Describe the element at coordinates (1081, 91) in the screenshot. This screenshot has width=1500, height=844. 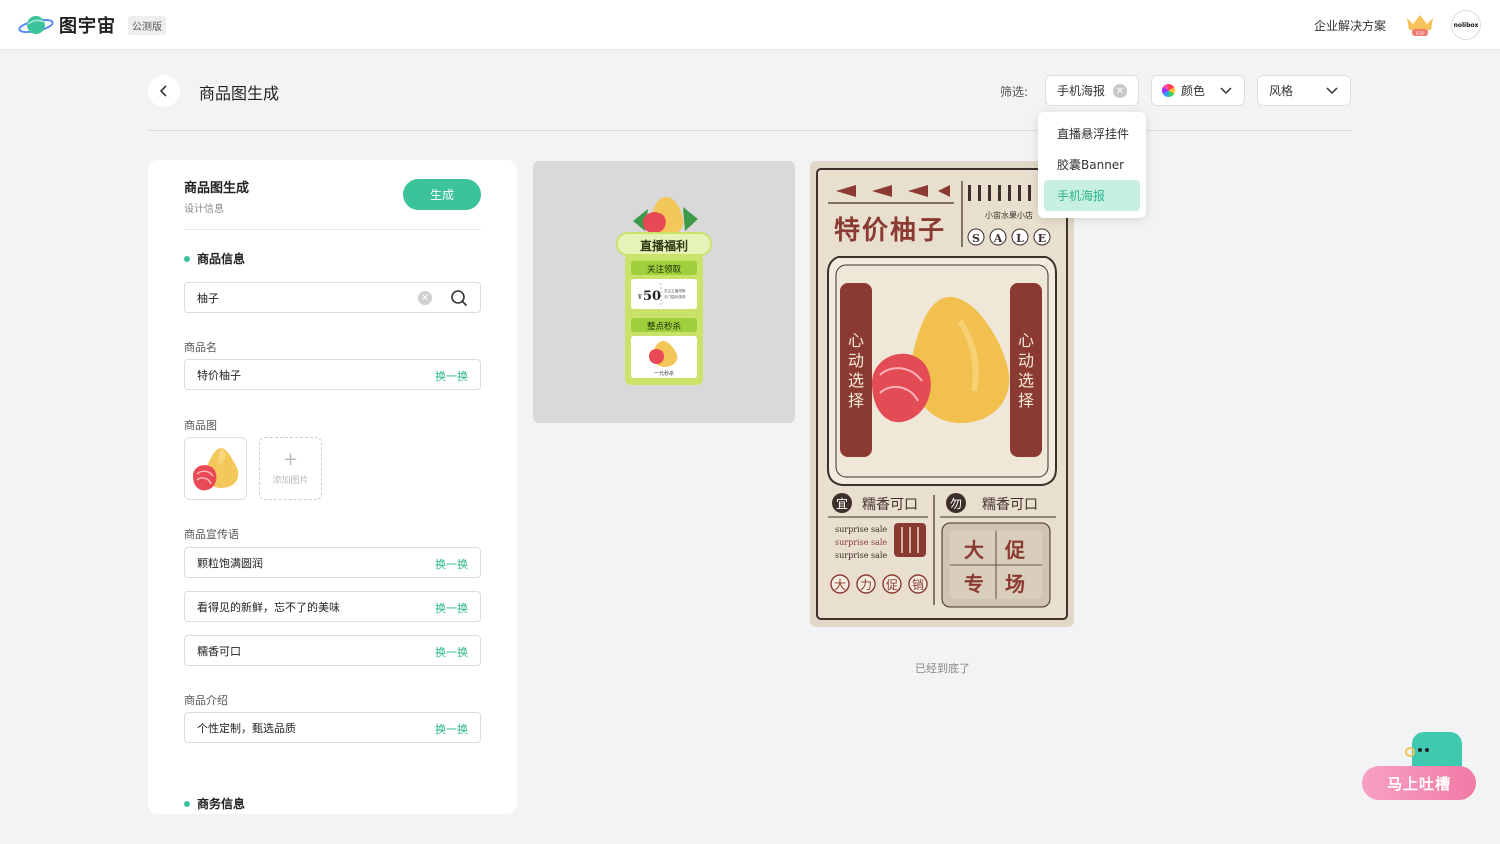
I see `filter-type-value: 手机海报` at that location.